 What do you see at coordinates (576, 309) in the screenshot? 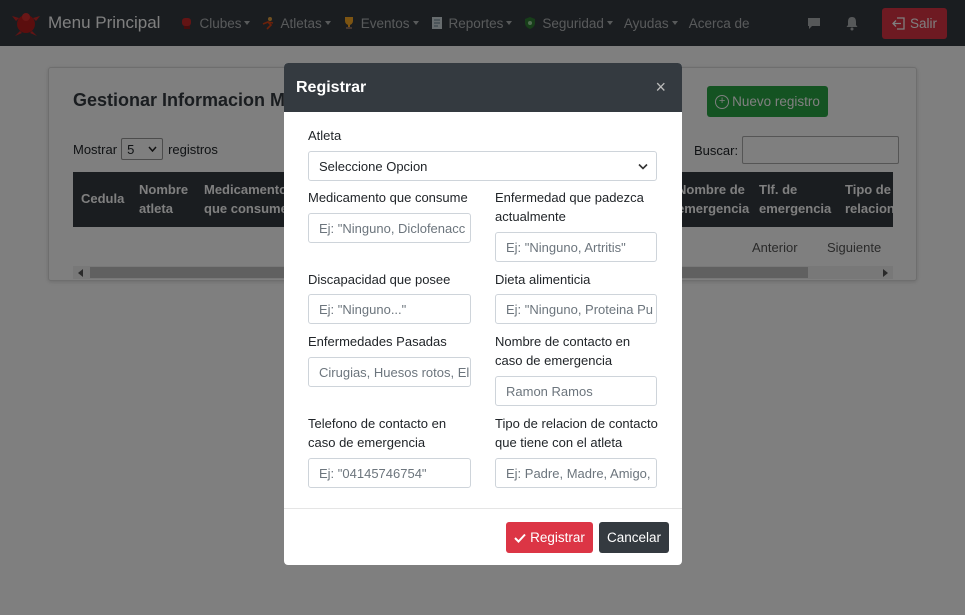
I see `dieta-input: Ej: "Ninguno, Proteina Pu` at bounding box center [576, 309].